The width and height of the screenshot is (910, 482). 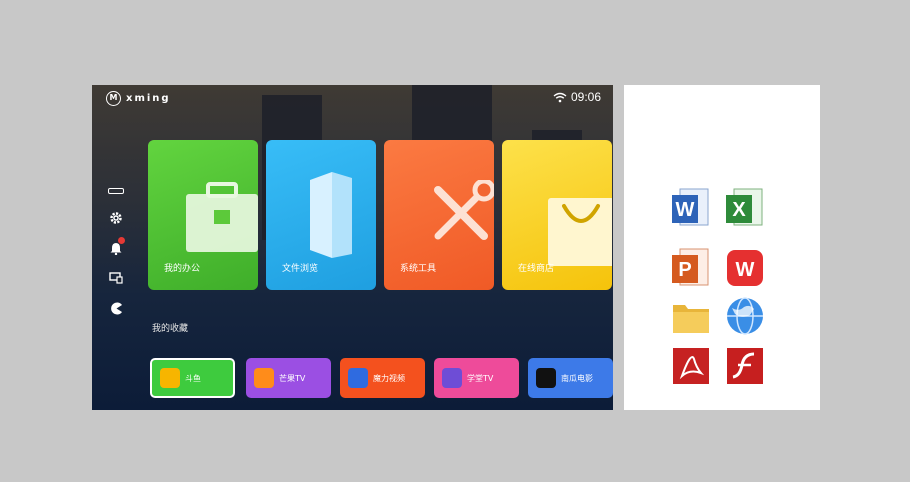 I want to click on card-file-browser: 文件浏览, so click(x=321, y=215).